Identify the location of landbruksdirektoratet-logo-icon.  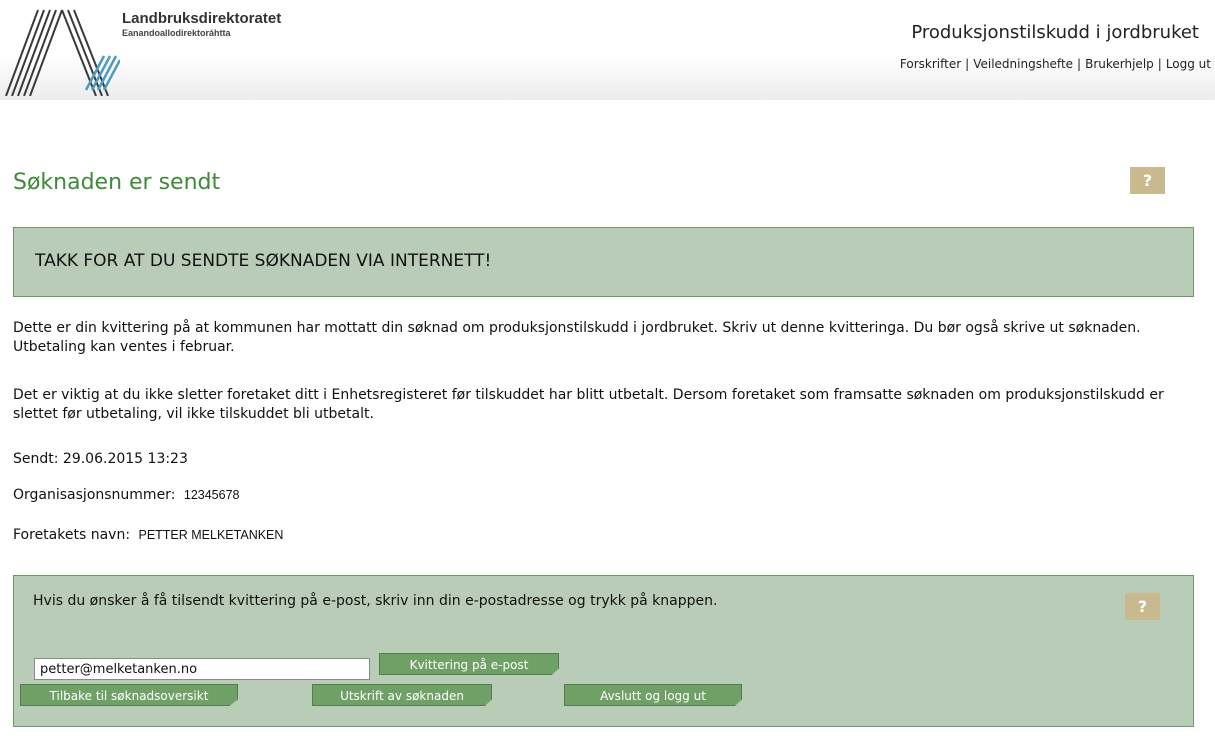
(62, 52).